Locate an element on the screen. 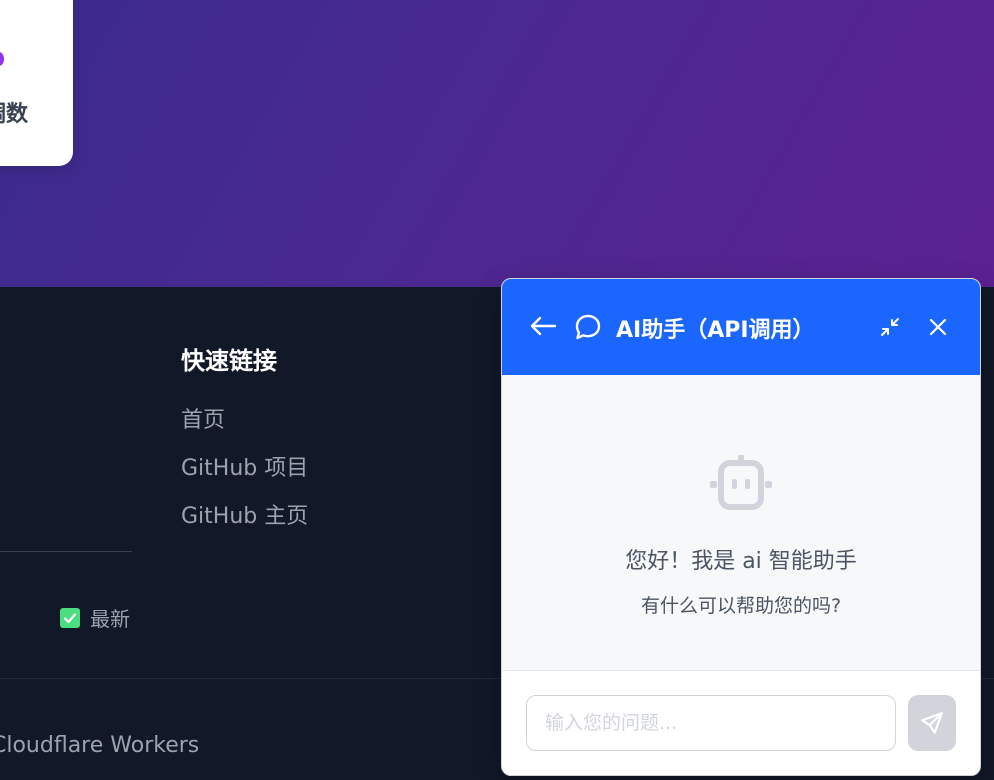  checkbox-checked-icon is located at coordinates (70, 617).